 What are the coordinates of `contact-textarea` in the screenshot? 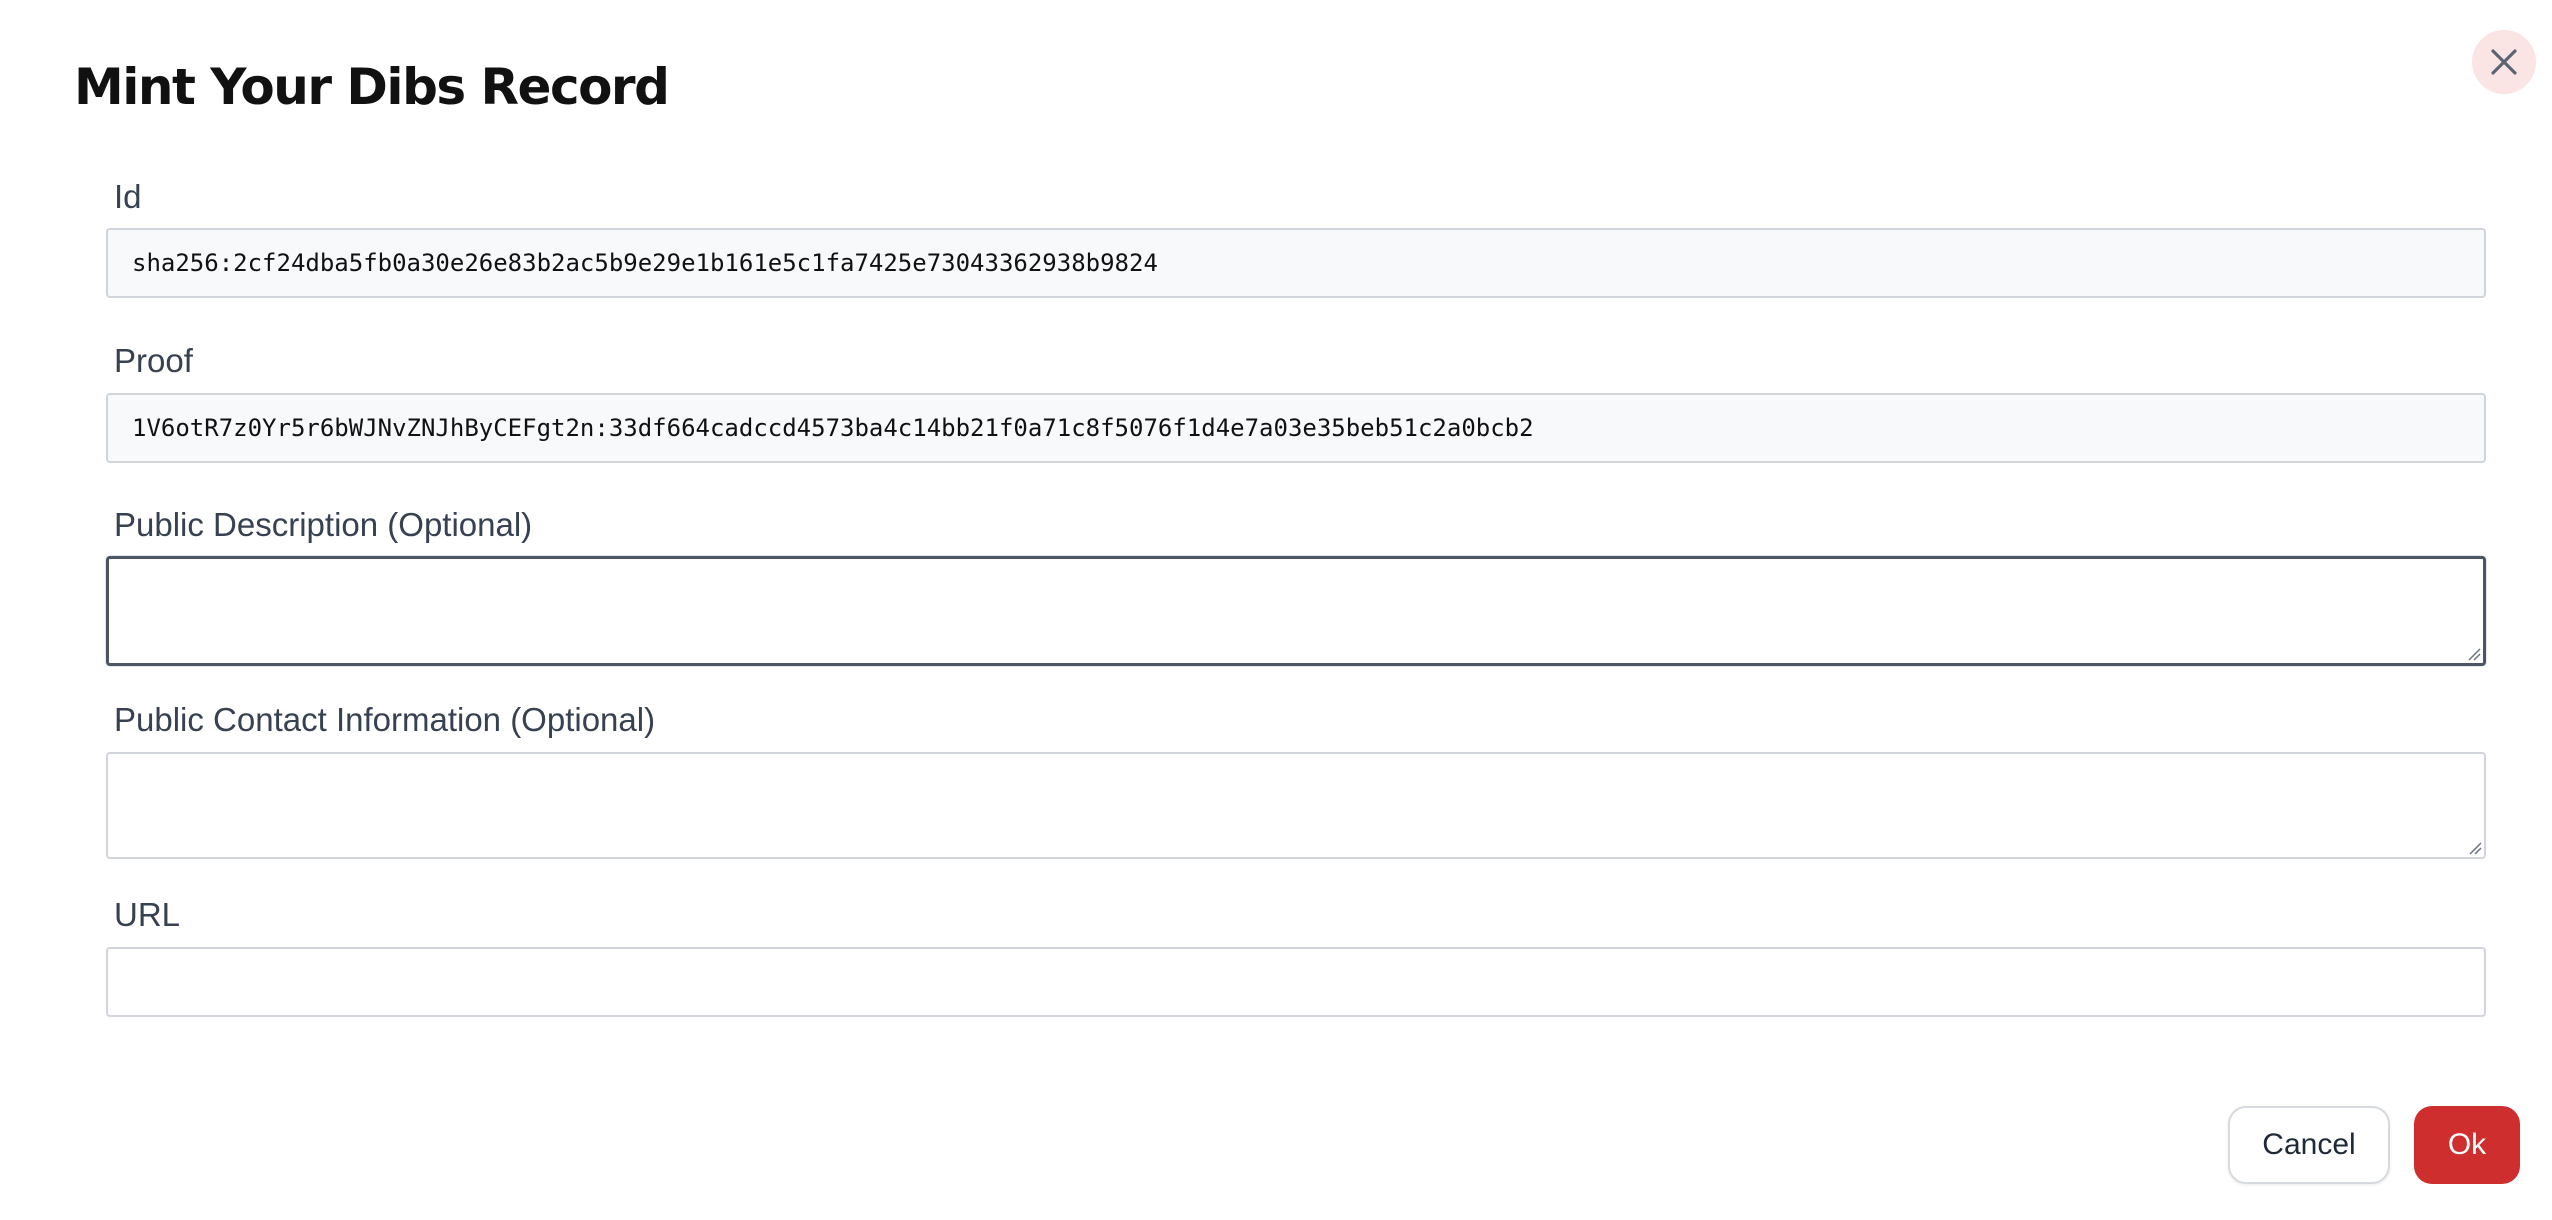 It's located at (1296, 805).